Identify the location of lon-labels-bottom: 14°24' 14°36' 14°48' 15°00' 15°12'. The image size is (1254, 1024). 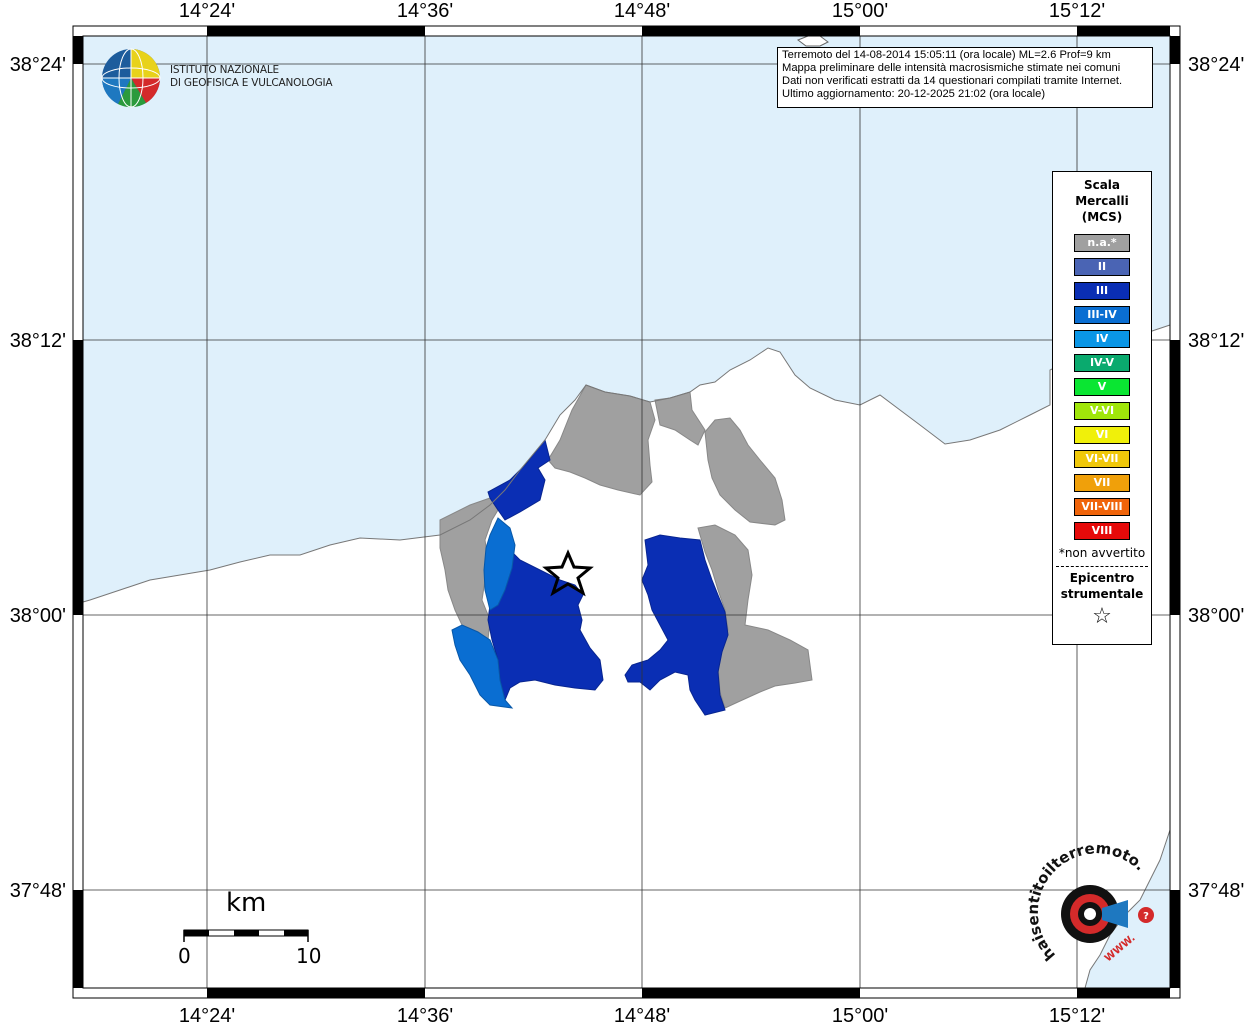
(642, 1014).